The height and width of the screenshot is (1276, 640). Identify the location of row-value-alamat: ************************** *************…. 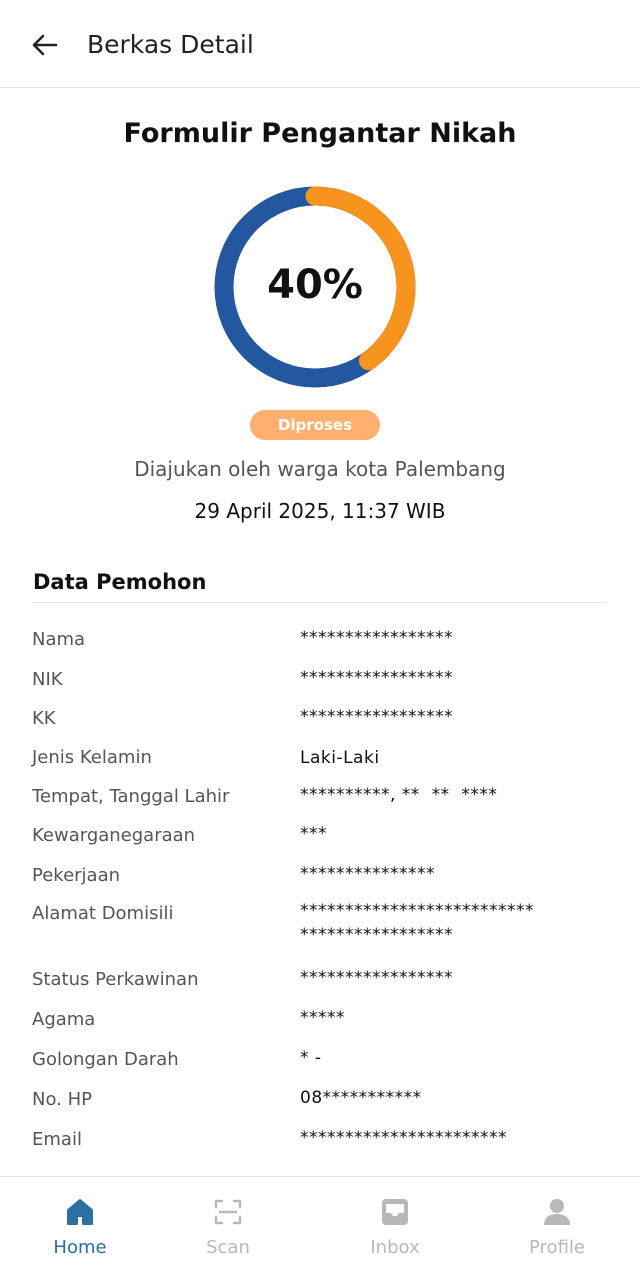
(417, 923).